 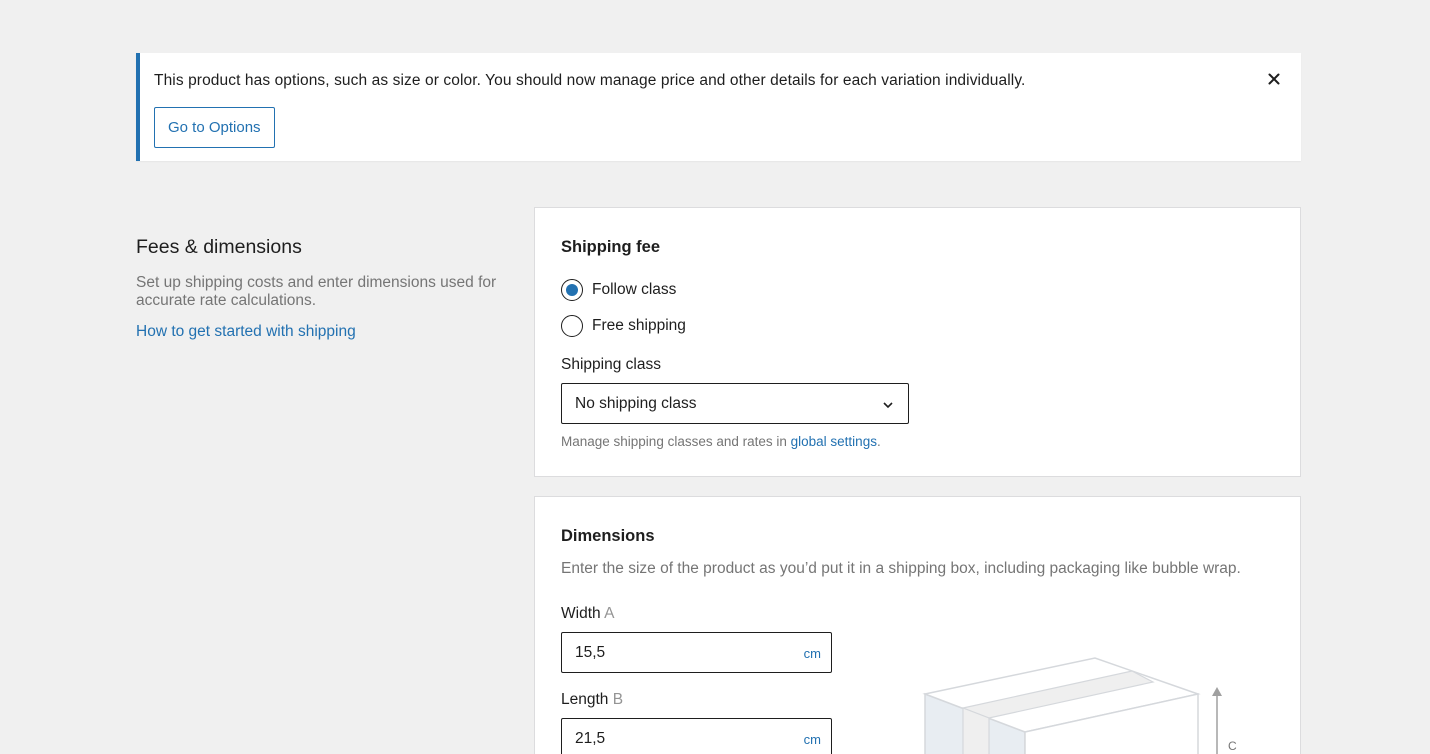 I want to click on length-value: 21,5, so click(x=590, y=738).